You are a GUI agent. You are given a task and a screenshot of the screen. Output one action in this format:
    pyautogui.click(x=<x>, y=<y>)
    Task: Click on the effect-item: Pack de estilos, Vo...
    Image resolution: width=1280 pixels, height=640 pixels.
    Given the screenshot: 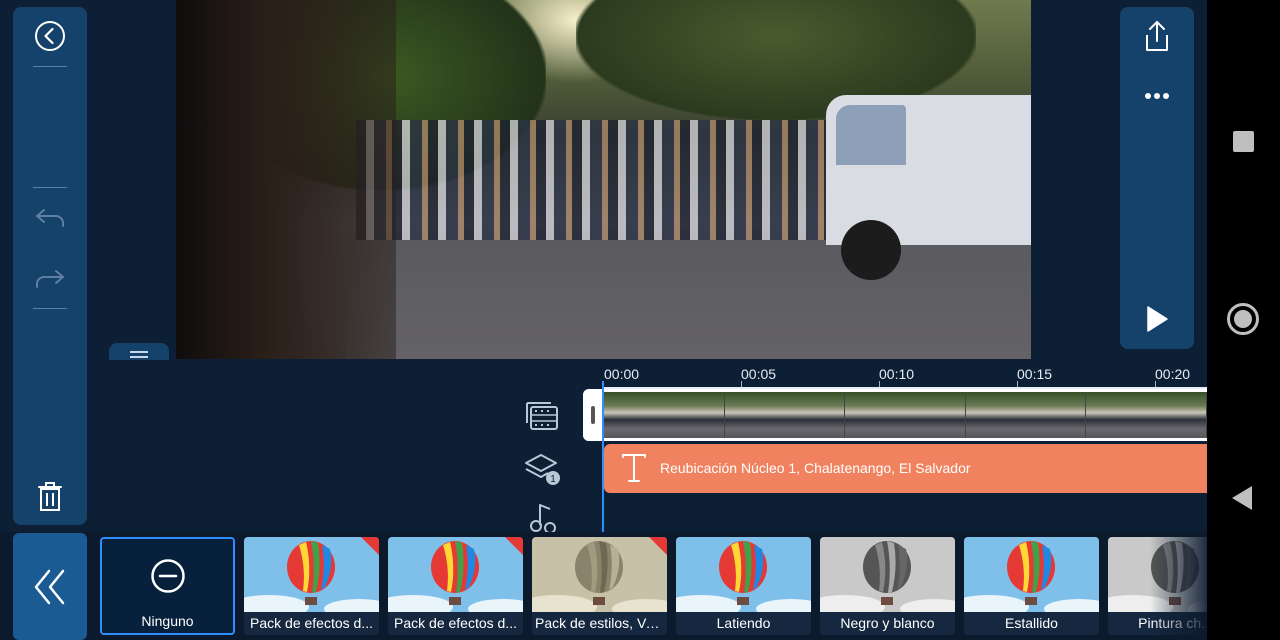 What is the action you would take?
    pyautogui.click(x=599, y=586)
    